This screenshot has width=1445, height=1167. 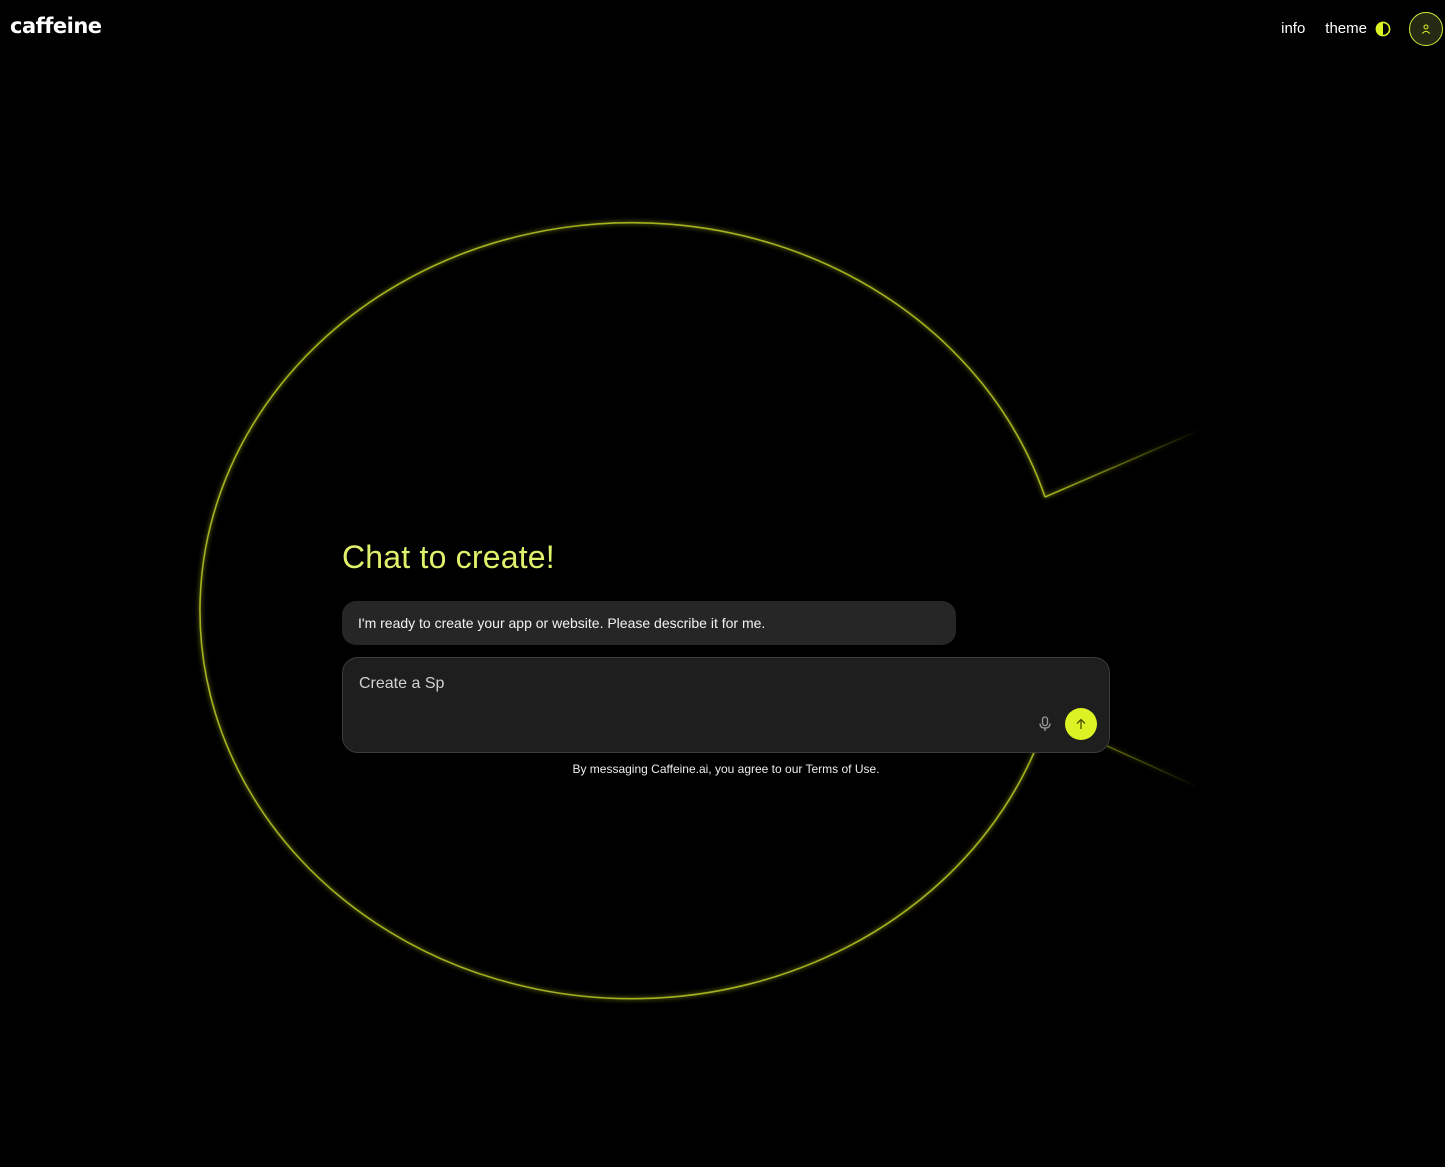 I want to click on theme-label: theme, so click(x=1346, y=28).